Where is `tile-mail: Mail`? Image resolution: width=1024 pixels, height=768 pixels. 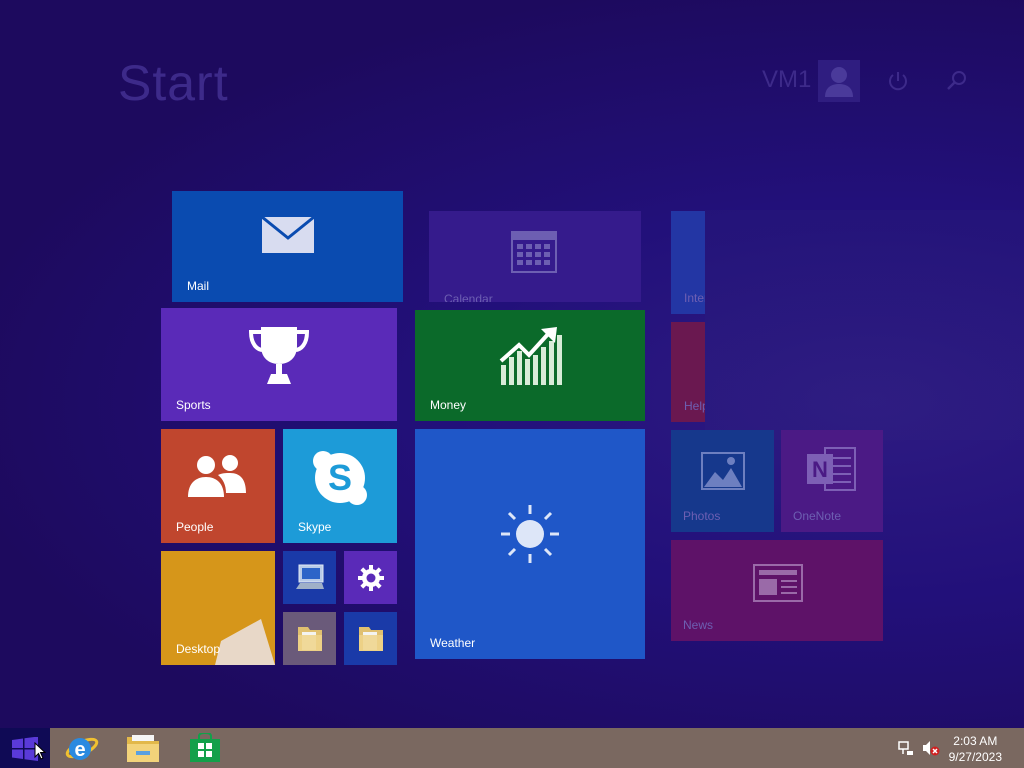 tile-mail: Mail is located at coordinates (287, 246).